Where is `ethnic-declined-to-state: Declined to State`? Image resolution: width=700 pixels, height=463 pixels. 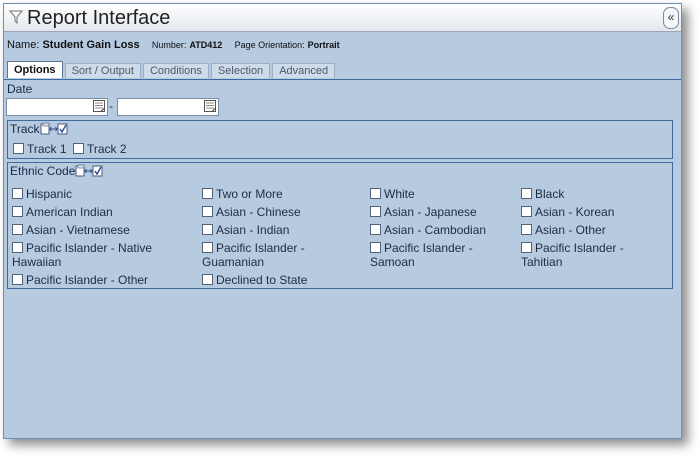 ethnic-declined-to-state: Declined to State is located at coordinates (254, 280).